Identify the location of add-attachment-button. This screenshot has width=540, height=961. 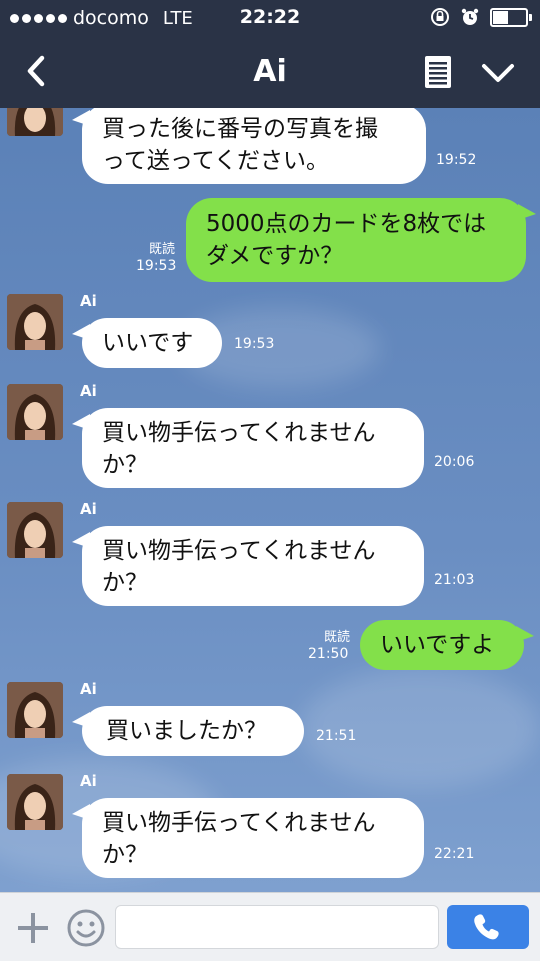
(33, 928).